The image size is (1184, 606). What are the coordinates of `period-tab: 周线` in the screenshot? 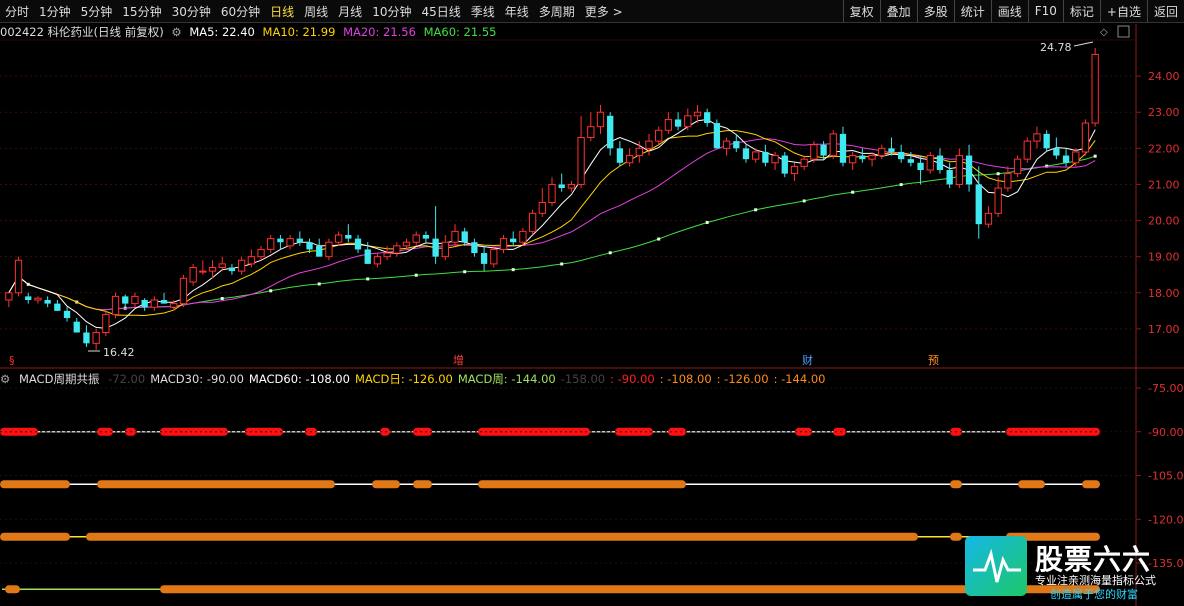 It's located at (316, 11).